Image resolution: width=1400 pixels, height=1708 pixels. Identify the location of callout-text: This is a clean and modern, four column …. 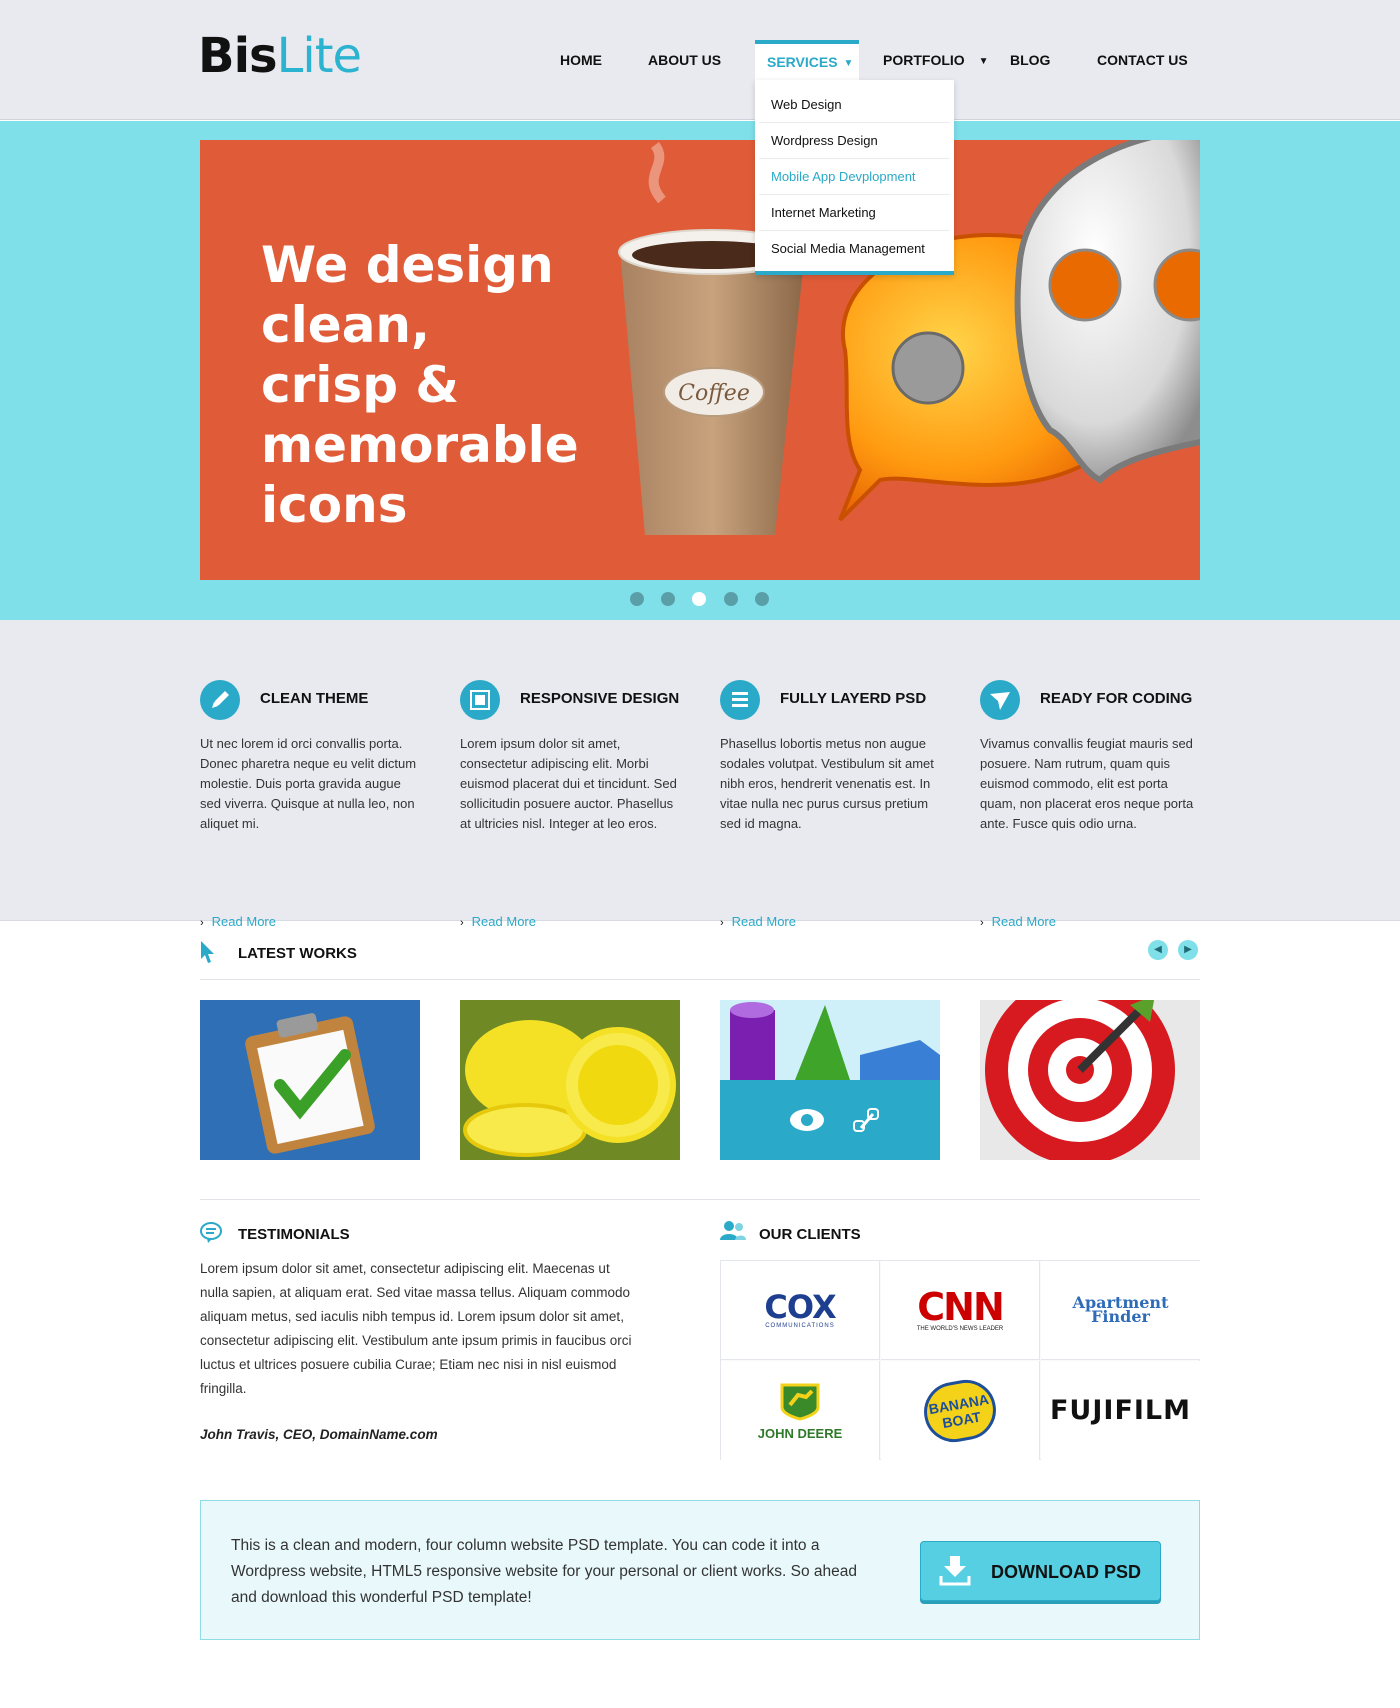
(544, 1571).